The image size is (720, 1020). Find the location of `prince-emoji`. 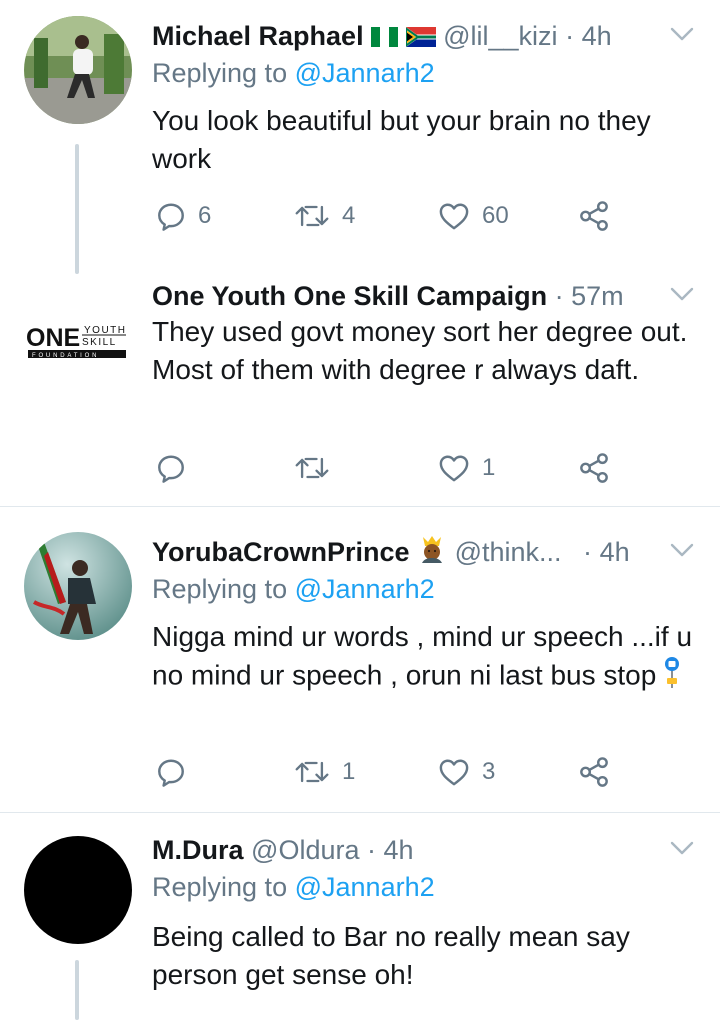

prince-emoji is located at coordinates (432, 553).